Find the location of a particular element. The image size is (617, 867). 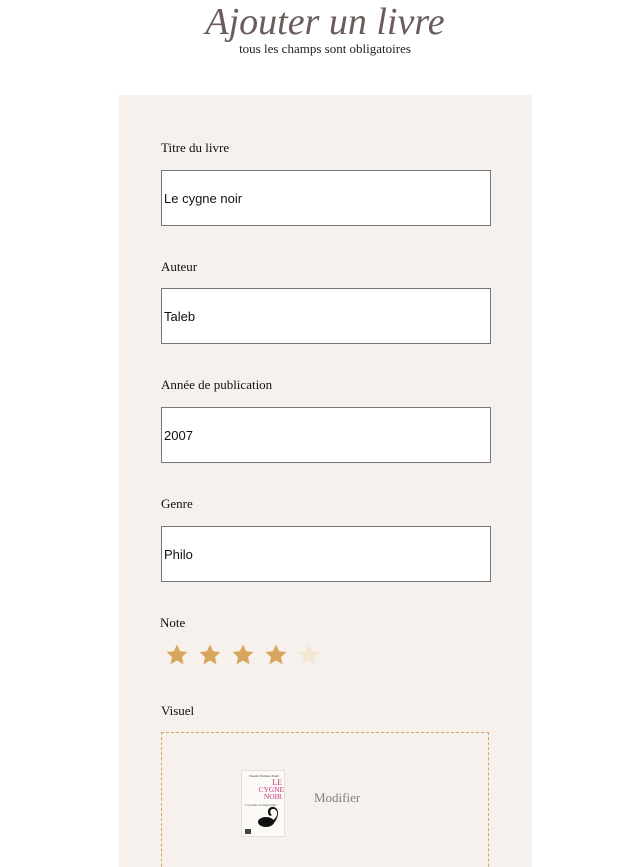

modify-image-button: Modifier is located at coordinates (337, 798).